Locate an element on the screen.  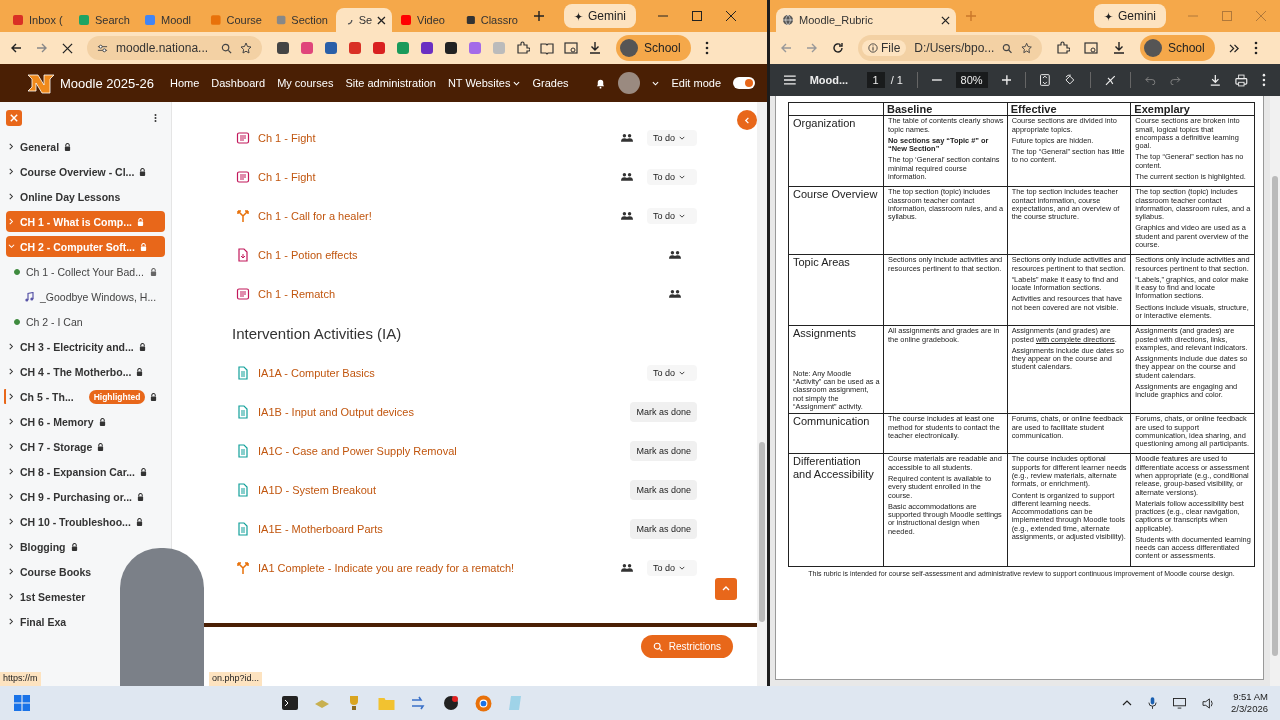
course-section: Blogging is located at coordinates (44, 546).